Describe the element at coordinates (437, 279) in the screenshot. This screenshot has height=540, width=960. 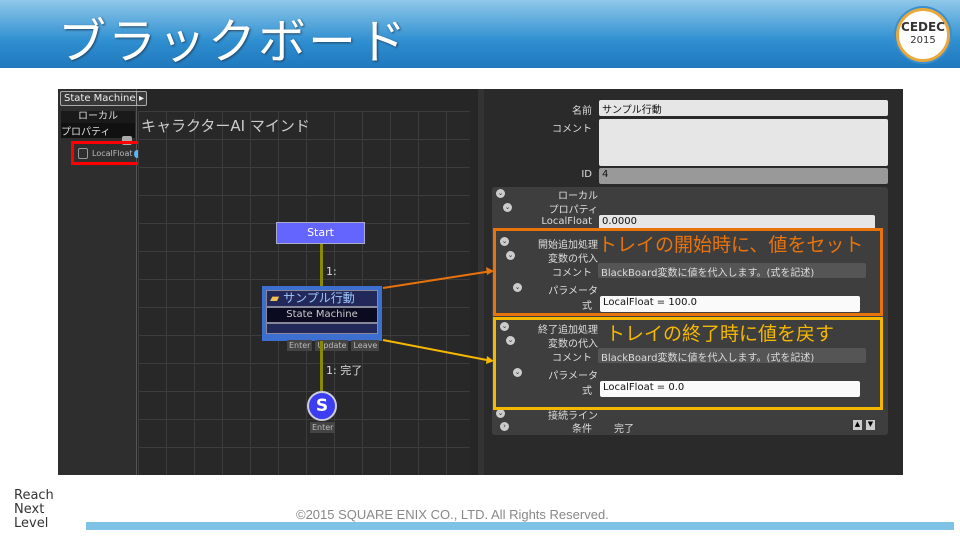
I see `start-arrow` at that location.